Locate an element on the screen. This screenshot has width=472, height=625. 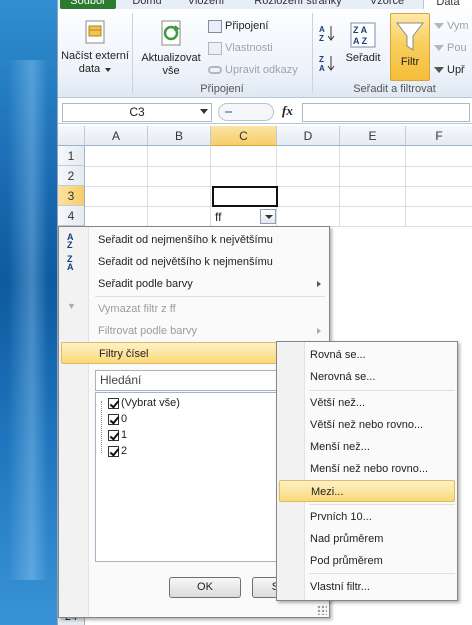
value-checkbox: 2 is located at coordinates (117, 451).